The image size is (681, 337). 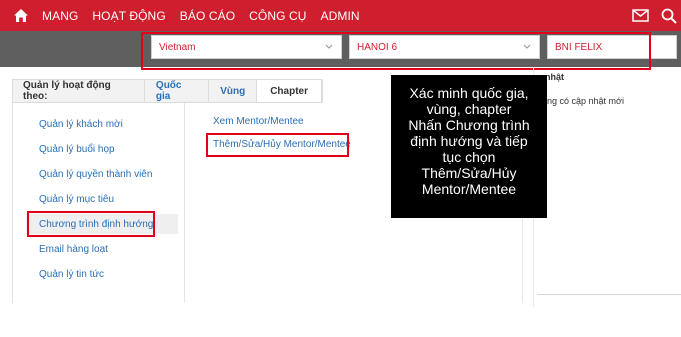 I want to click on mail-button, so click(x=640, y=15).